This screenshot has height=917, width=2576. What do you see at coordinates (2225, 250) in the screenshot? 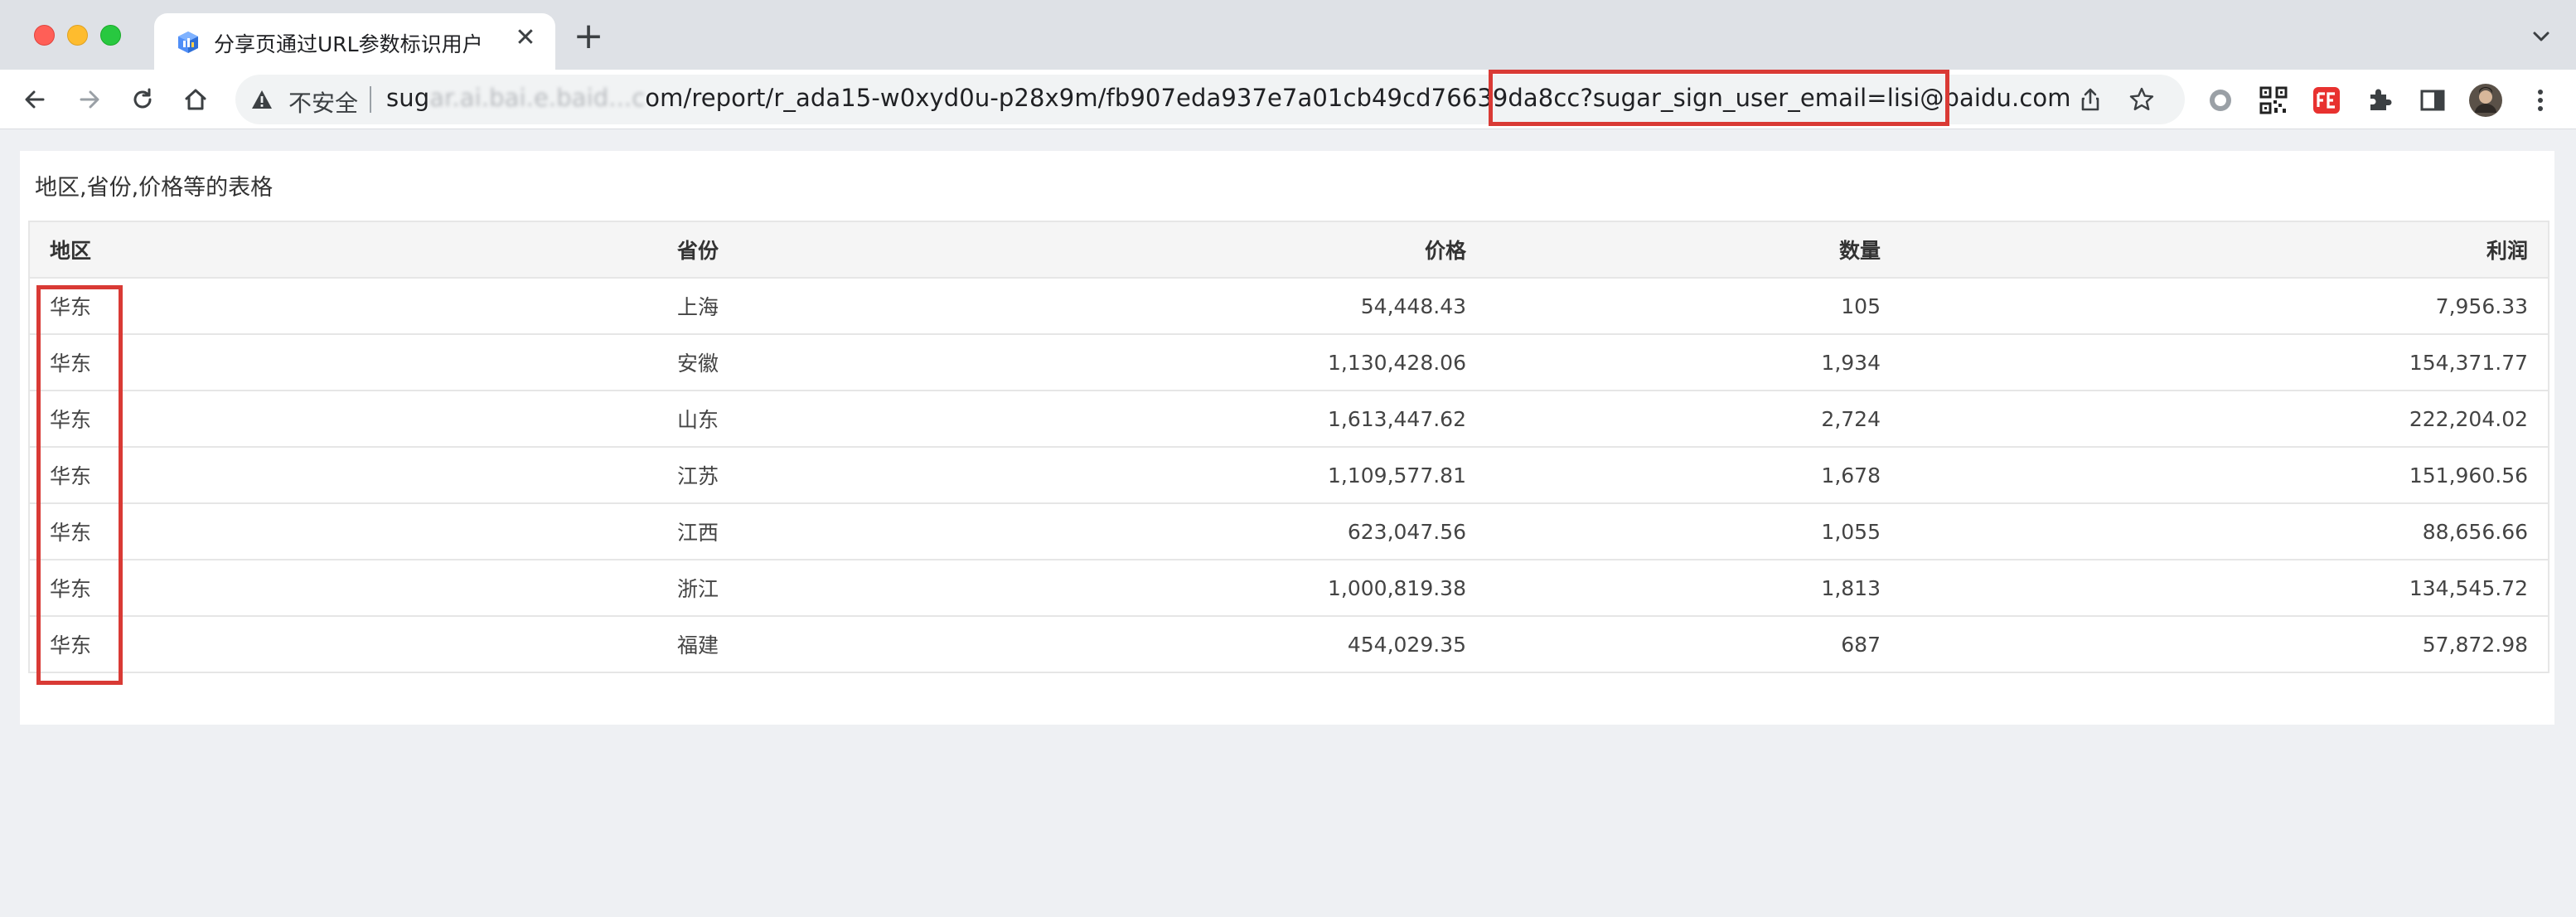
I see `header-profit: 利润` at bounding box center [2225, 250].